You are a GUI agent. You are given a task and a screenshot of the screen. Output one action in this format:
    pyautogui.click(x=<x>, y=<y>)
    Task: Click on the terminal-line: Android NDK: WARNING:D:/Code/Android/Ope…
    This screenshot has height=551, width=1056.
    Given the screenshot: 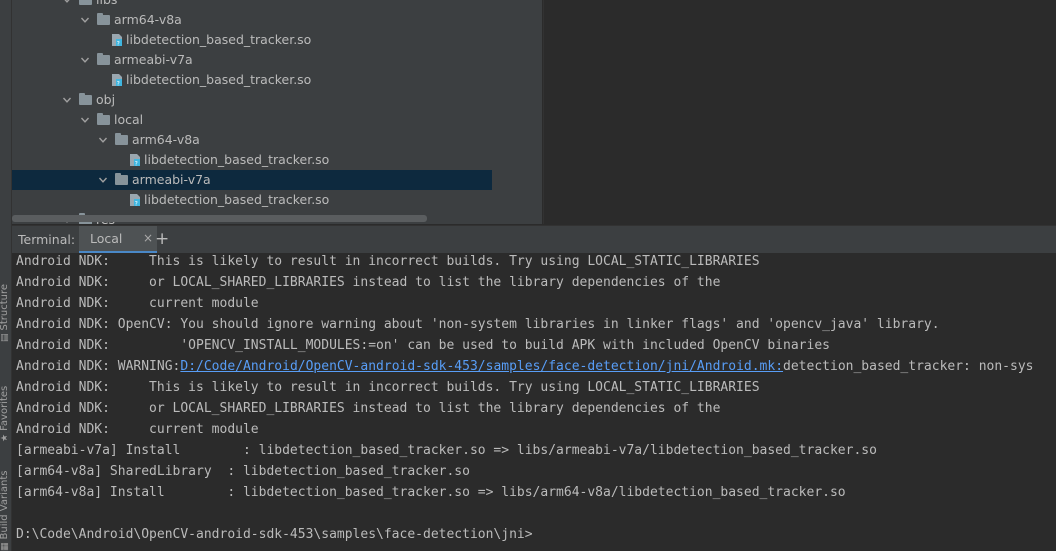 What is the action you would take?
    pyautogui.click(x=524, y=366)
    